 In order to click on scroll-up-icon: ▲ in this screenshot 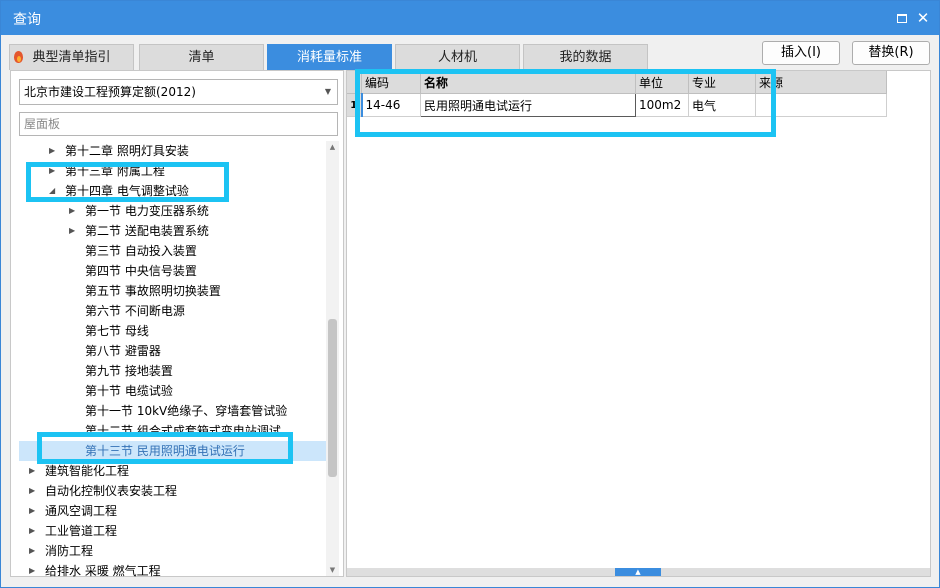, I will do `click(332, 147)`.